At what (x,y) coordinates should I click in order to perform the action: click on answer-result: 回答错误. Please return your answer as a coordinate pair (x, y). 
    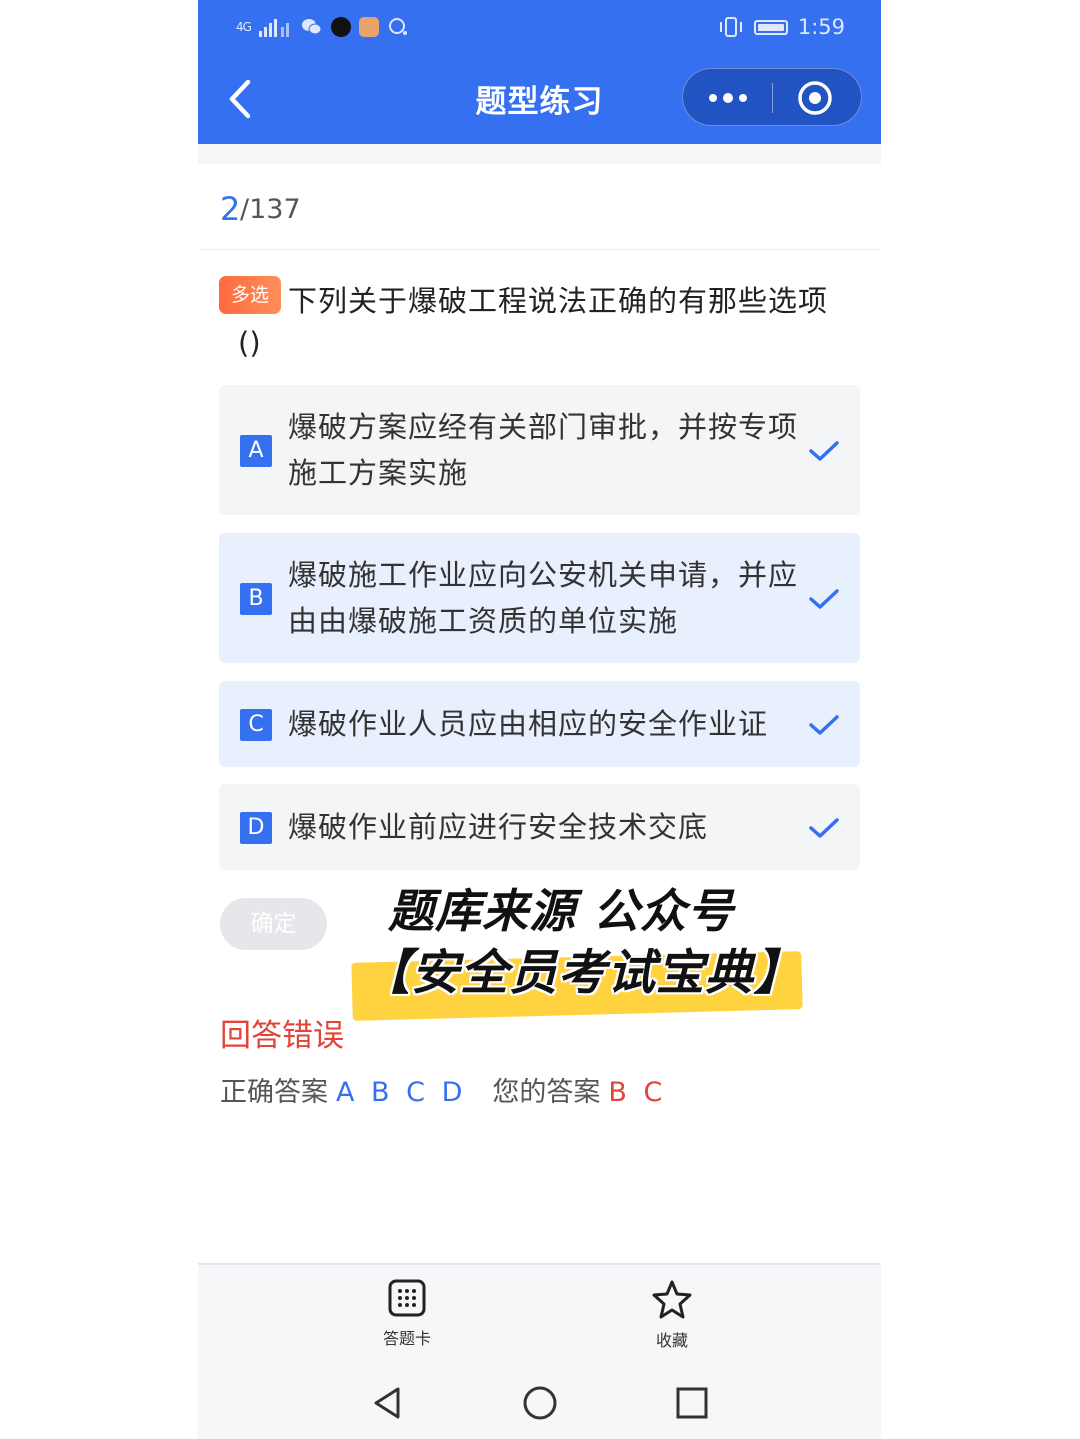
    Looking at the image, I should click on (282, 1036).